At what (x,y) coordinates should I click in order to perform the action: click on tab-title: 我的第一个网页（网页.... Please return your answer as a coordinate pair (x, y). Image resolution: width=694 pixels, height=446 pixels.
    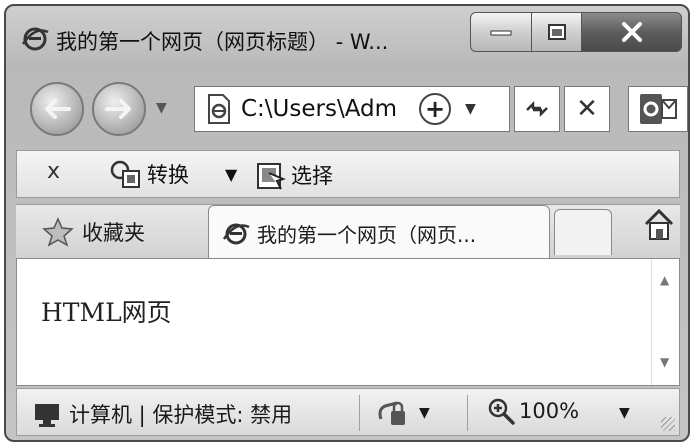
    Looking at the image, I should click on (367, 235).